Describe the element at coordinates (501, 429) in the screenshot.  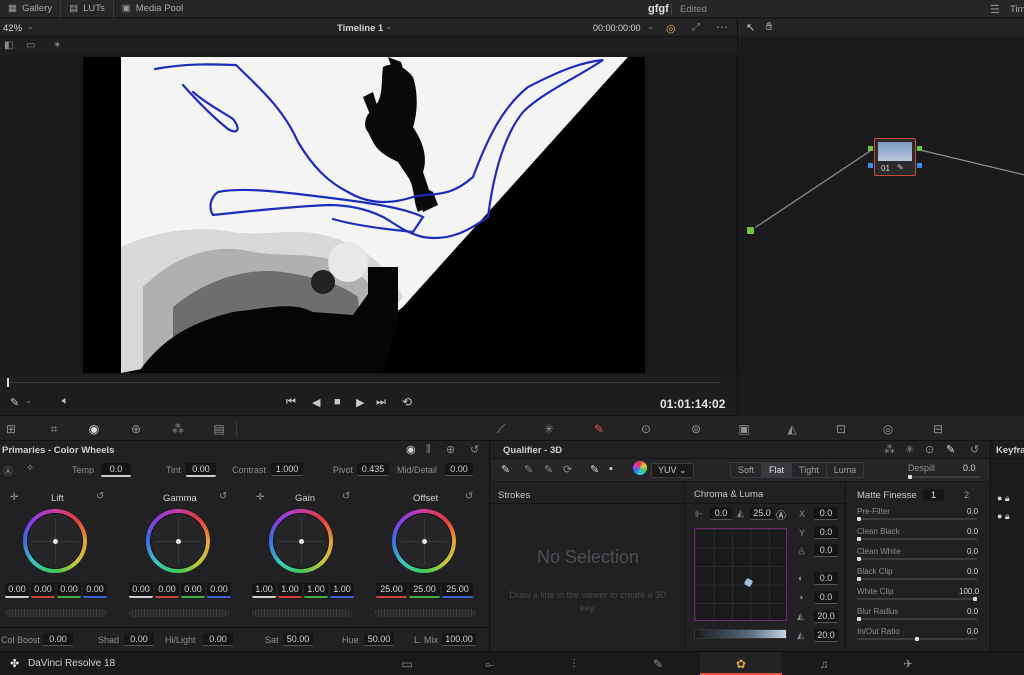
I see `curves-icon: ⟋` at that location.